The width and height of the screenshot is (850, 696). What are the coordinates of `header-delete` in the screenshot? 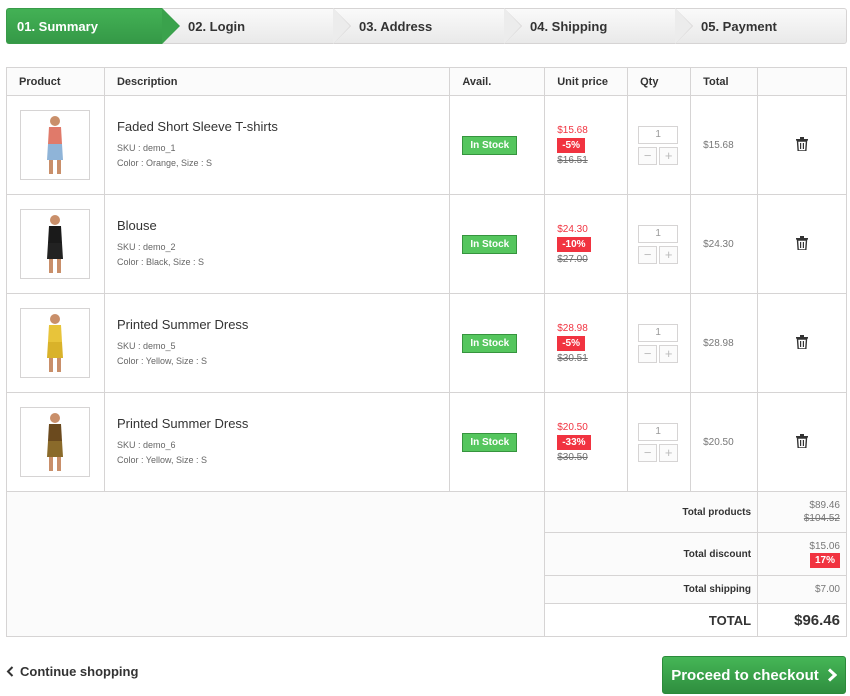 It's located at (802, 81).